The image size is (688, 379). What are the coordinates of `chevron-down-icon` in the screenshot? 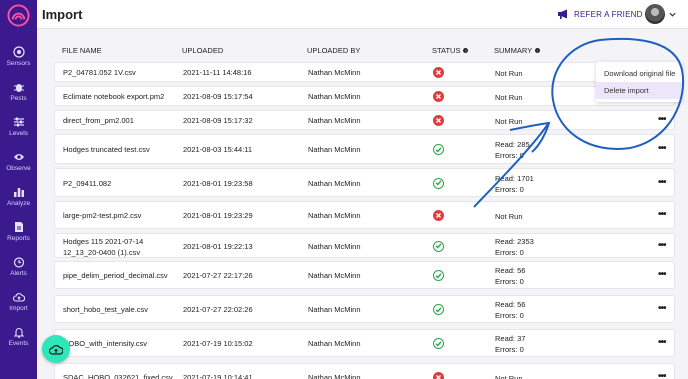 It's located at (672, 14).